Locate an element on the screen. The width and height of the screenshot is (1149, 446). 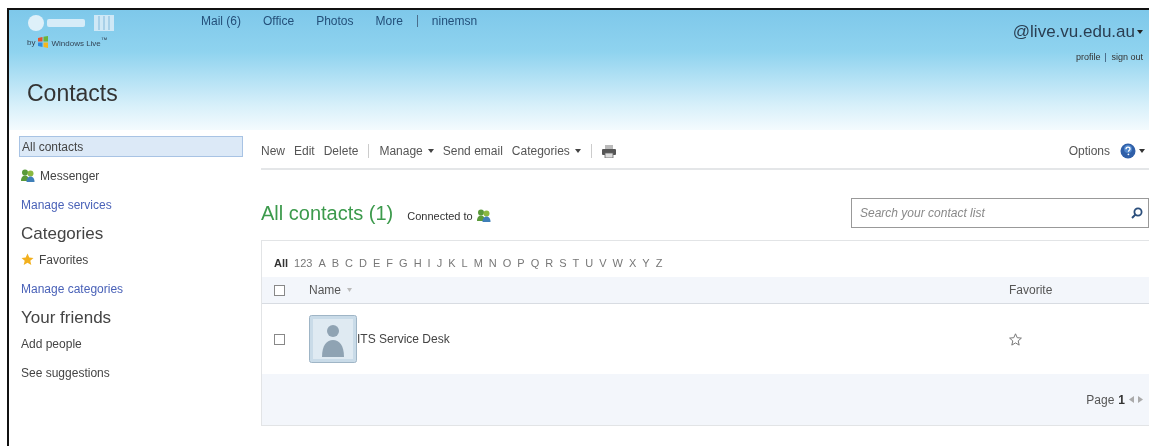
letter-filter: B is located at coordinates (335, 263).